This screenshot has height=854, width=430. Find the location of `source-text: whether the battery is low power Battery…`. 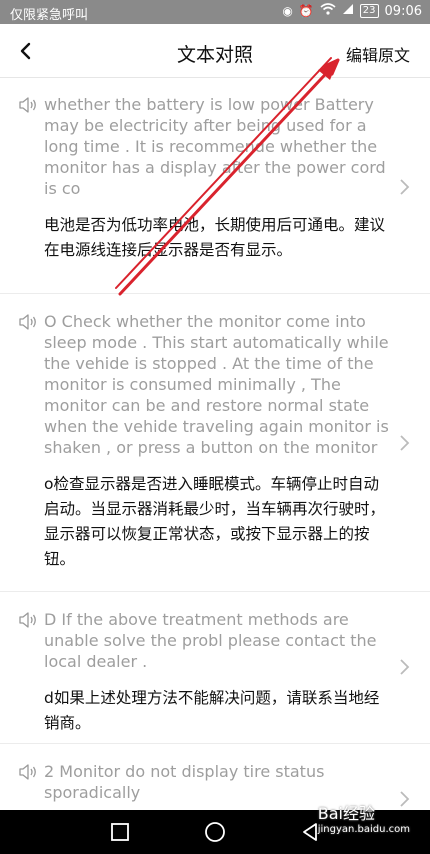

source-text: whether the battery is low power Battery… is located at coordinates (215, 146).